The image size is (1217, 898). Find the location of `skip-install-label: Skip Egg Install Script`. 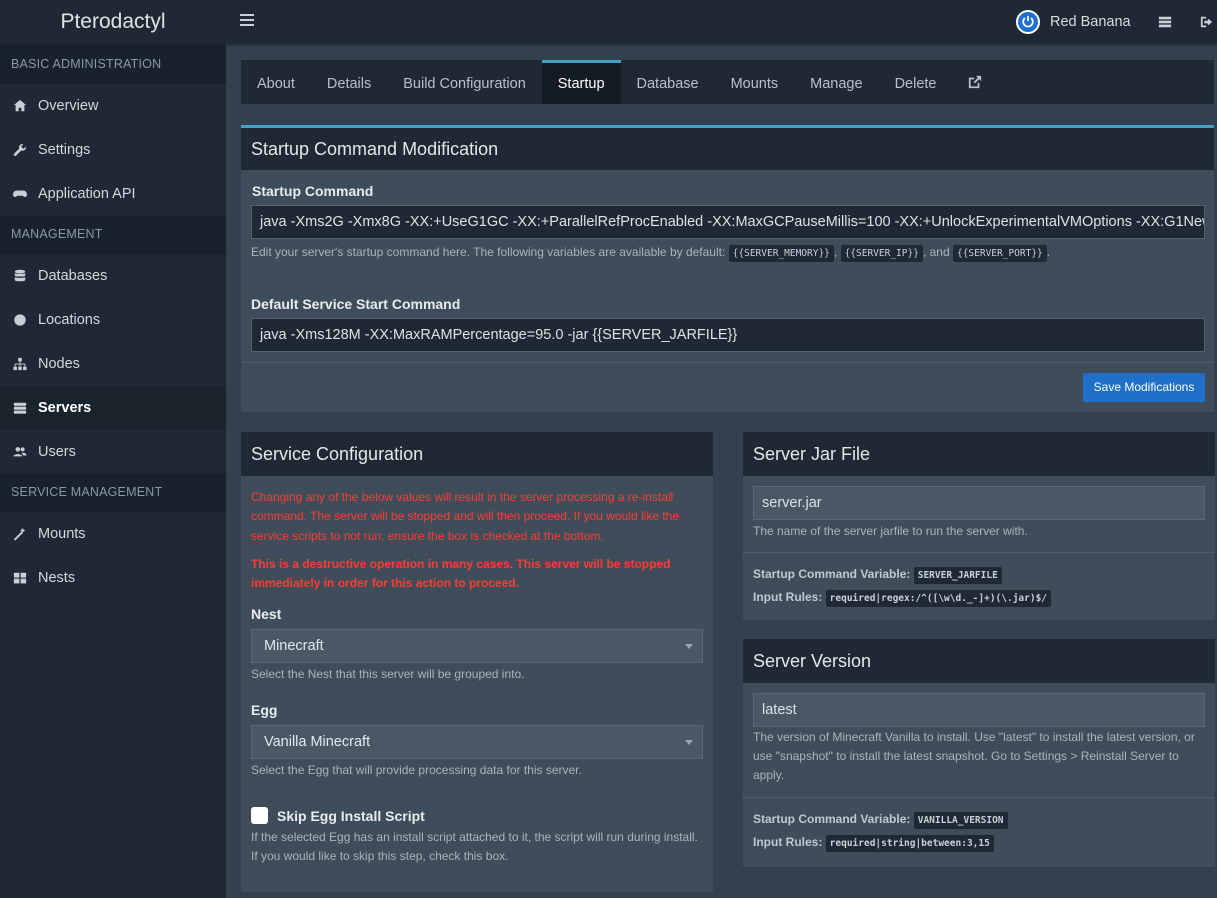

skip-install-label: Skip Egg Install Script is located at coordinates (351, 816).